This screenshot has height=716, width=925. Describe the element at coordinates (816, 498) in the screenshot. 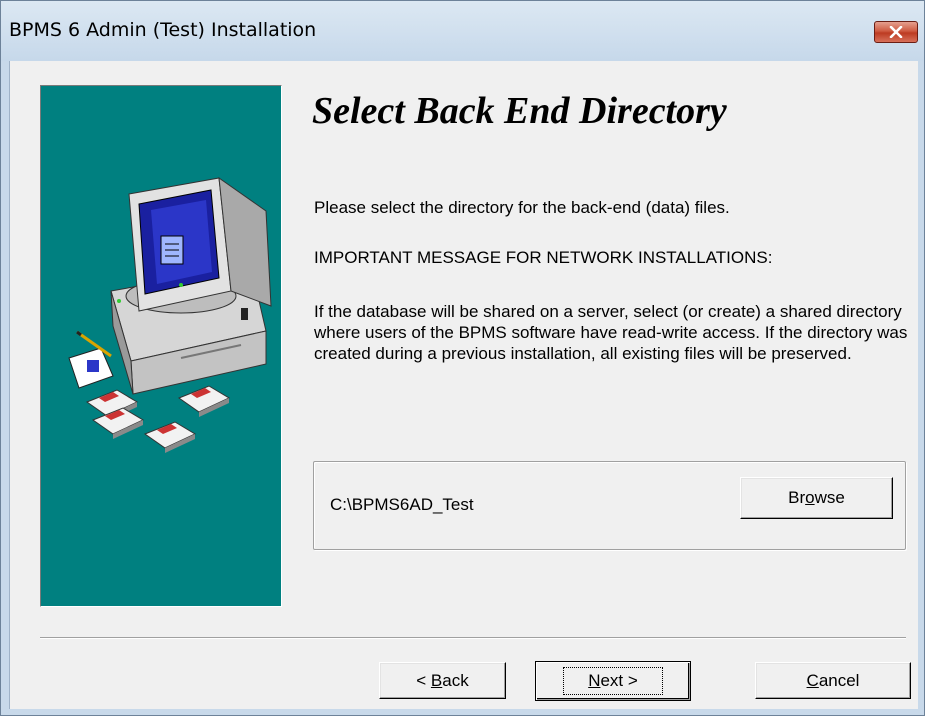

I see `browse-button: Br o wse` at that location.